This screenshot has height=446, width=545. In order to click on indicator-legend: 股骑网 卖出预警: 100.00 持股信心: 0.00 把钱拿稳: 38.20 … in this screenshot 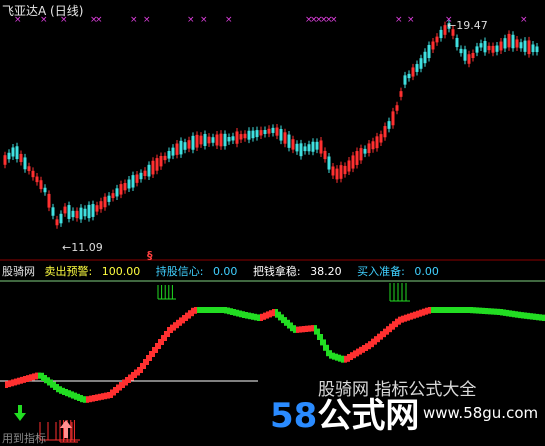, I will do `click(226, 271)`.